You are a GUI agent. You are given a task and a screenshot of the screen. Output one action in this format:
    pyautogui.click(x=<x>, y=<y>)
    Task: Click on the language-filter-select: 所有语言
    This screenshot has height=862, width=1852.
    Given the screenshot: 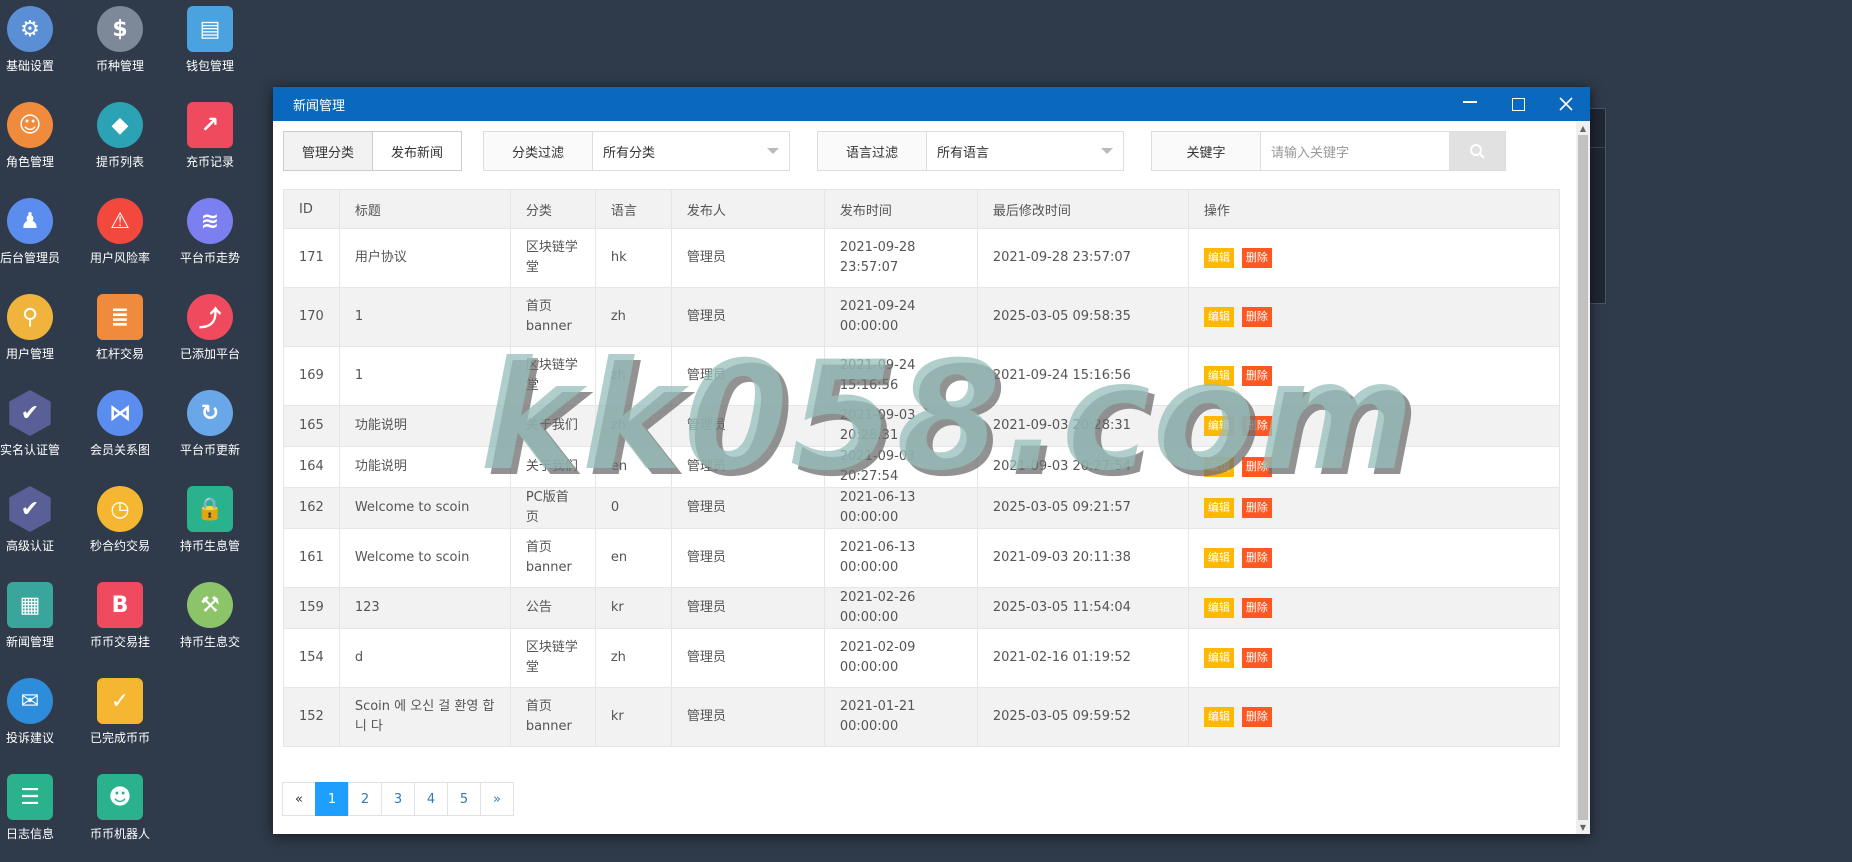 What is the action you would take?
    pyautogui.click(x=1025, y=151)
    